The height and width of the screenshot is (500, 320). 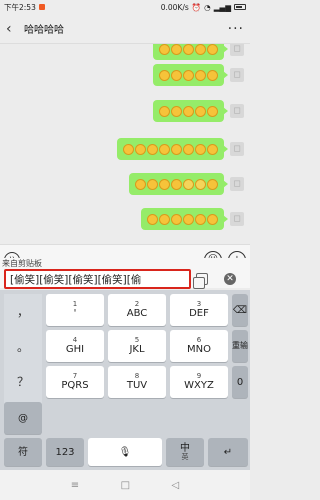 I want to click on clipboard-panel: 来自剪贴板 [偷笑][偷笑][偷笑][偷笑][偷 ✕, so click(x=125, y=273).